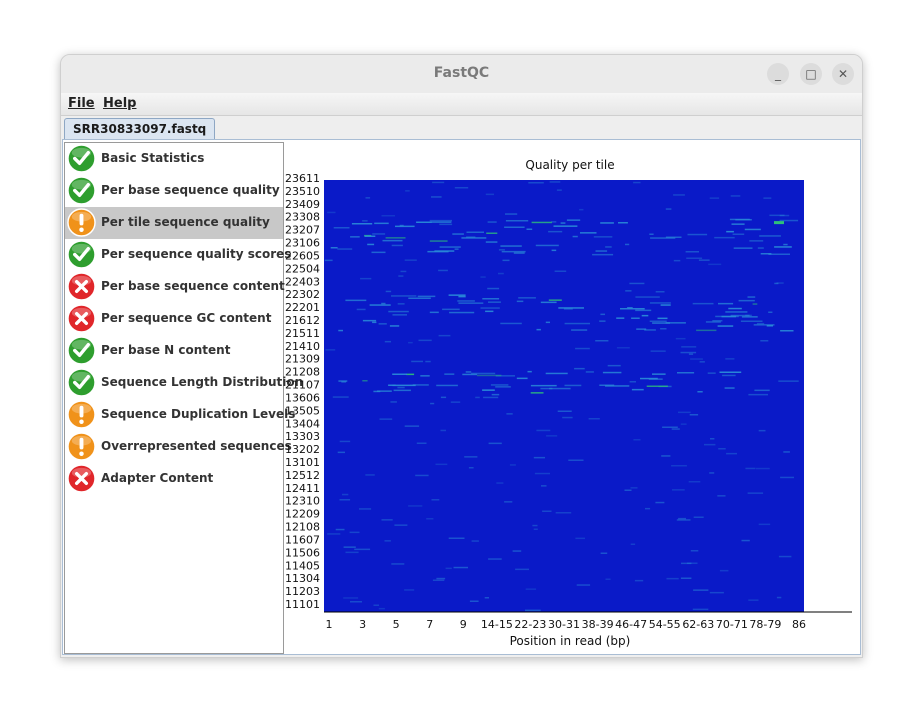  What do you see at coordinates (119, 103) in the screenshot?
I see `menu-help: Help` at bounding box center [119, 103].